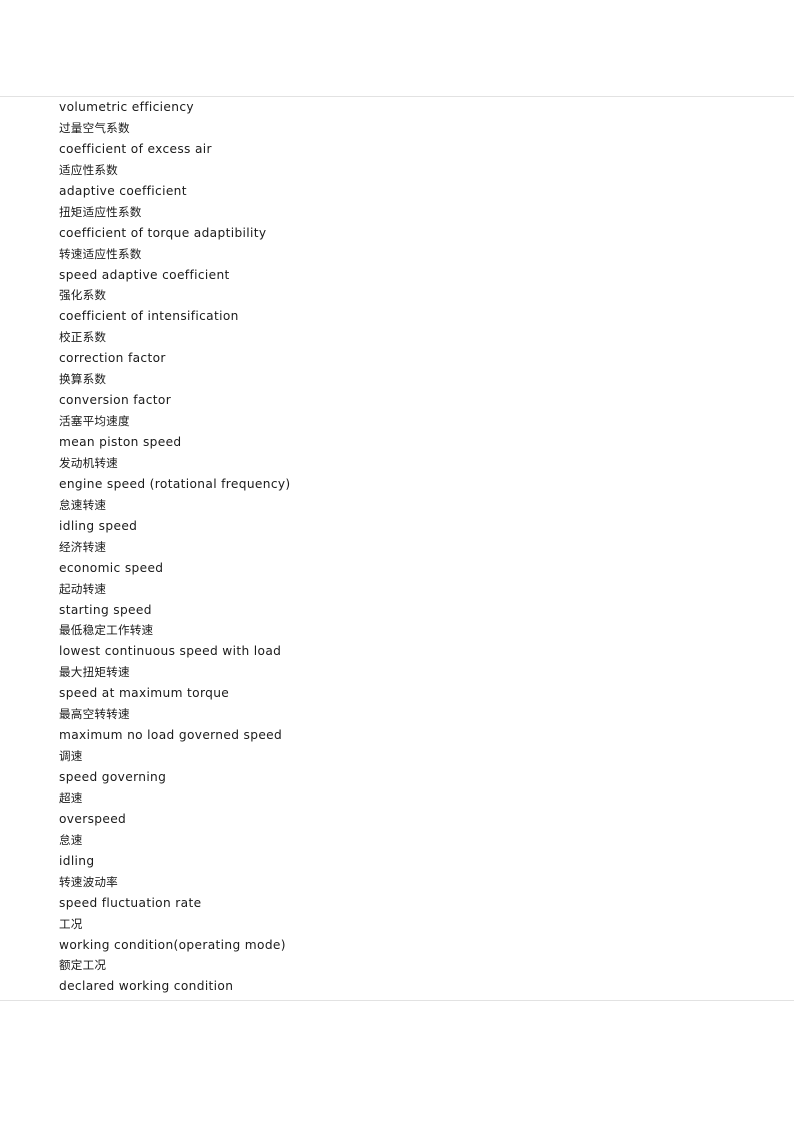 The width and height of the screenshot is (794, 1123). What do you see at coordinates (112, 358) in the screenshot?
I see `glossary-term: correction factor` at bounding box center [112, 358].